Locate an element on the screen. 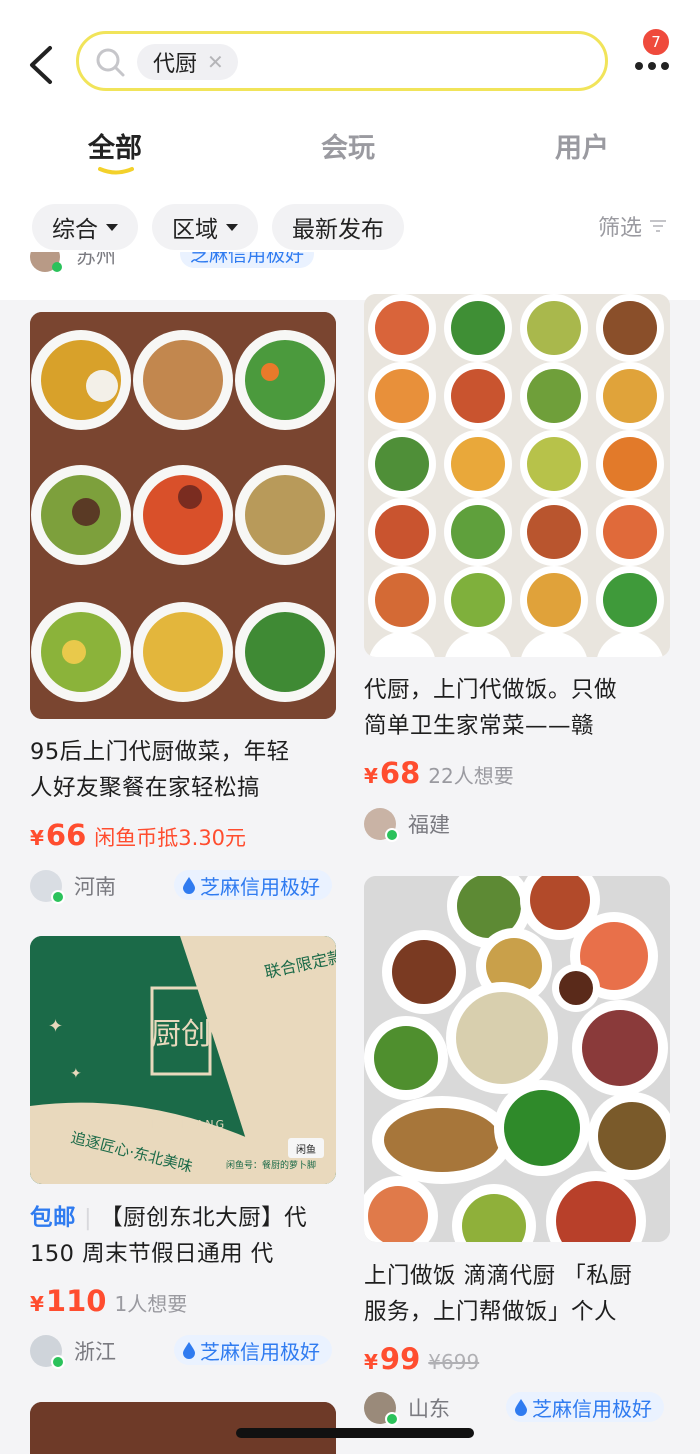  title-line: 150 周末节假日通用 代 is located at coordinates (152, 1254).